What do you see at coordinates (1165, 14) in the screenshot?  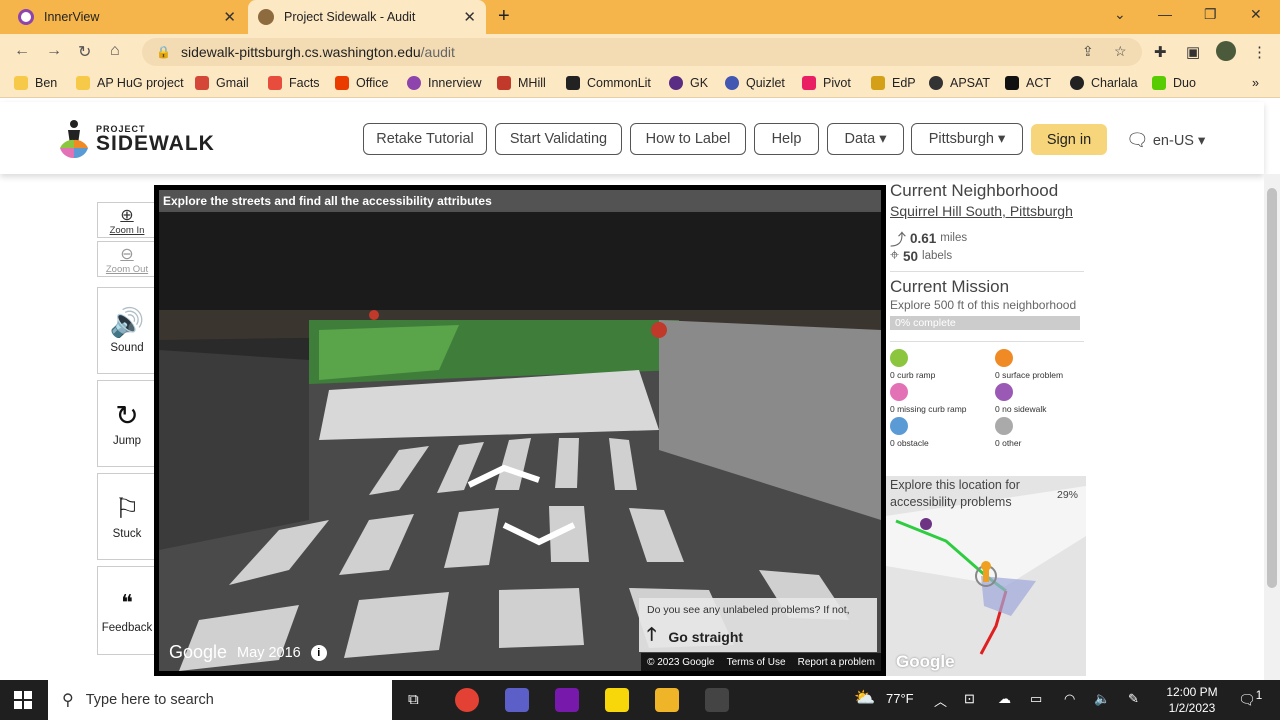 I see `minimize-icon: —` at bounding box center [1165, 14].